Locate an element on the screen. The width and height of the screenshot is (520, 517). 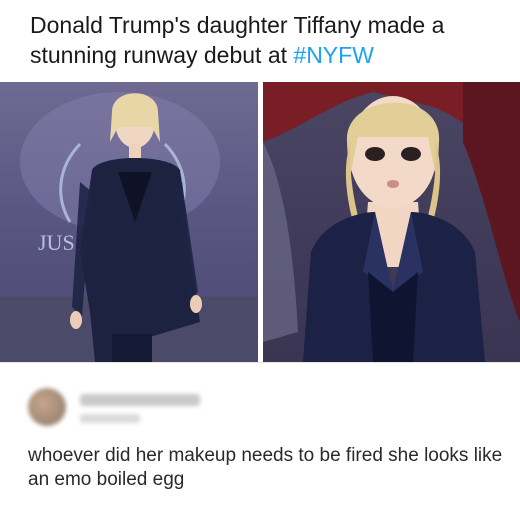
commenter-avatar is located at coordinates (47, 407).